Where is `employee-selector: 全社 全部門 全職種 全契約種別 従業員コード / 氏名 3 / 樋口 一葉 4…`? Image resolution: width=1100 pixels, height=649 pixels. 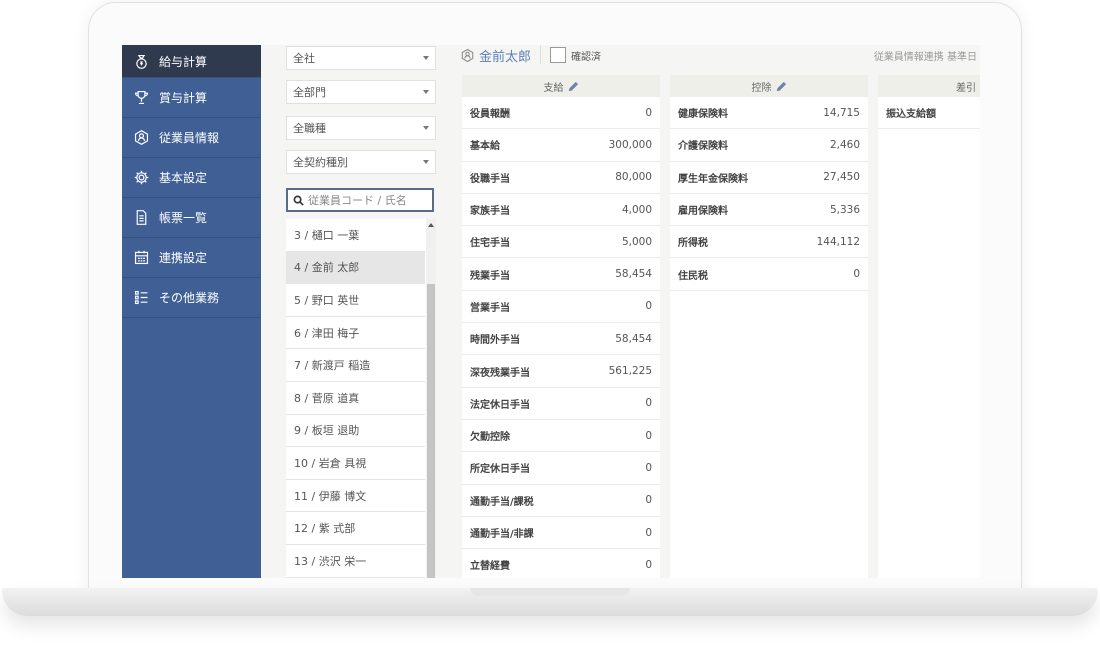
employee-selector: 全社 全部門 全職種 全契約種別 従業員コード / 氏名 3 / 樋口 一葉 4… is located at coordinates (361, 311).